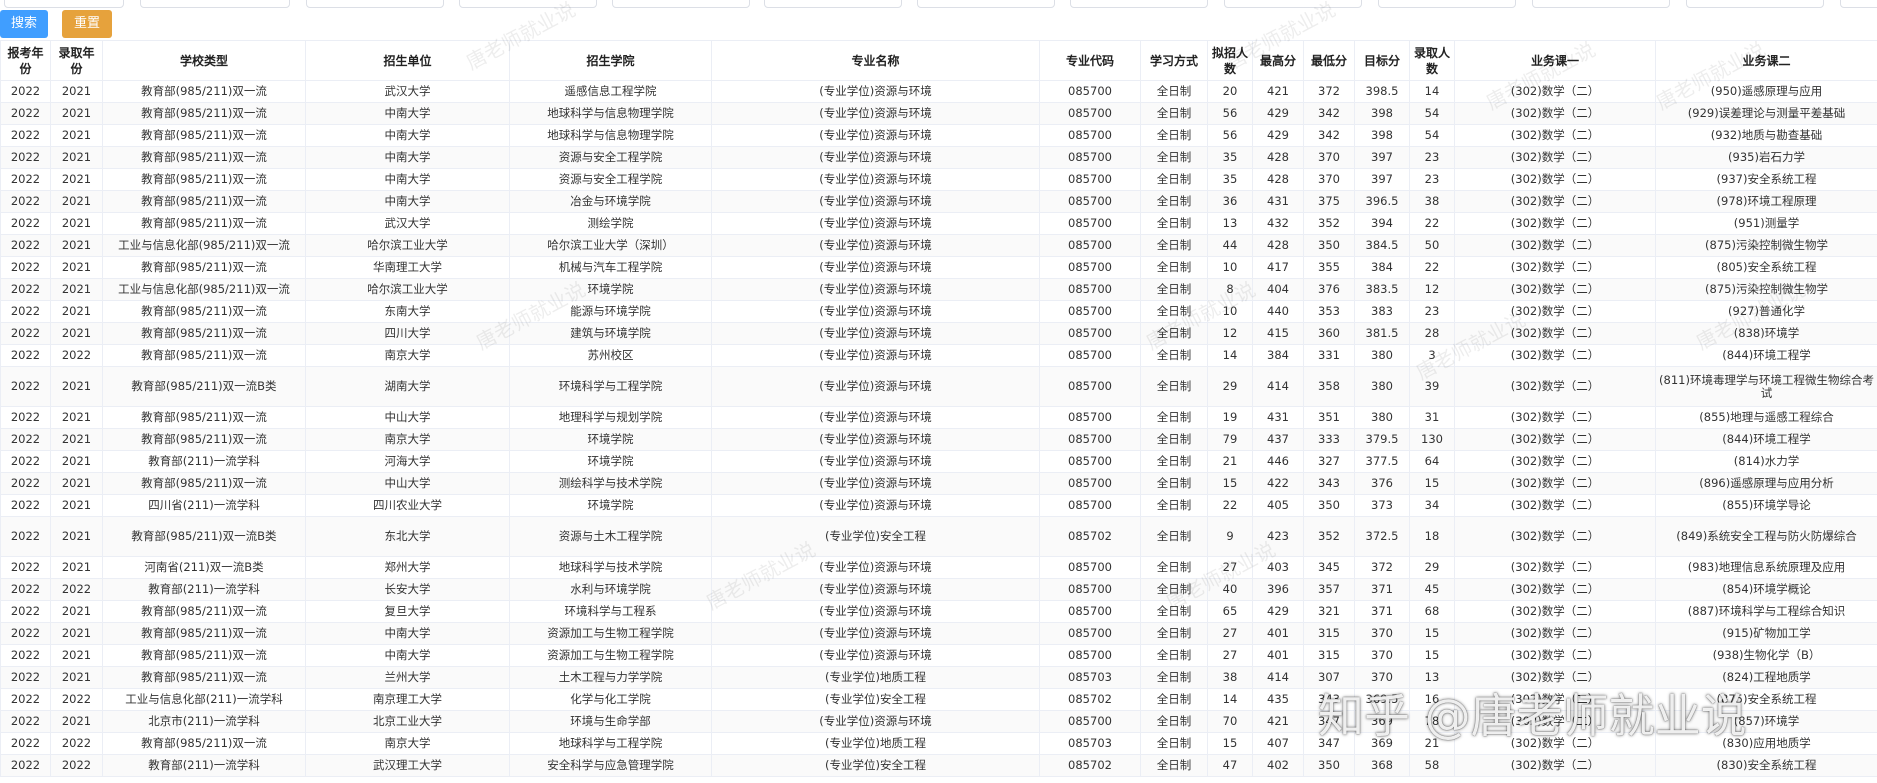 Image resolution: width=1877 pixels, height=783 pixels. I want to click on column-header: 招生单位, so click(407, 60).